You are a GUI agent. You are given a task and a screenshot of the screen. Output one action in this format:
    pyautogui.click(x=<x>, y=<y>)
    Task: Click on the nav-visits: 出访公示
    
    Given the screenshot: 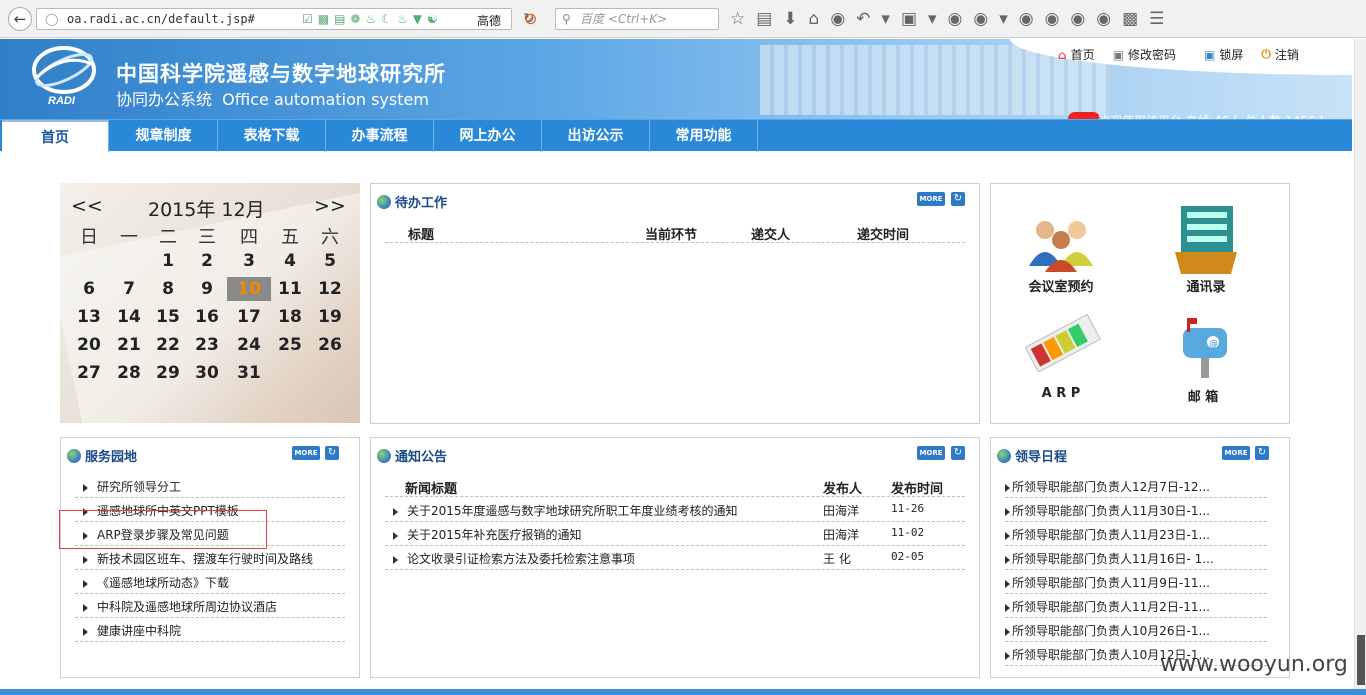 What is the action you would take?
    pyautogui.click(x=596, y=136)
    